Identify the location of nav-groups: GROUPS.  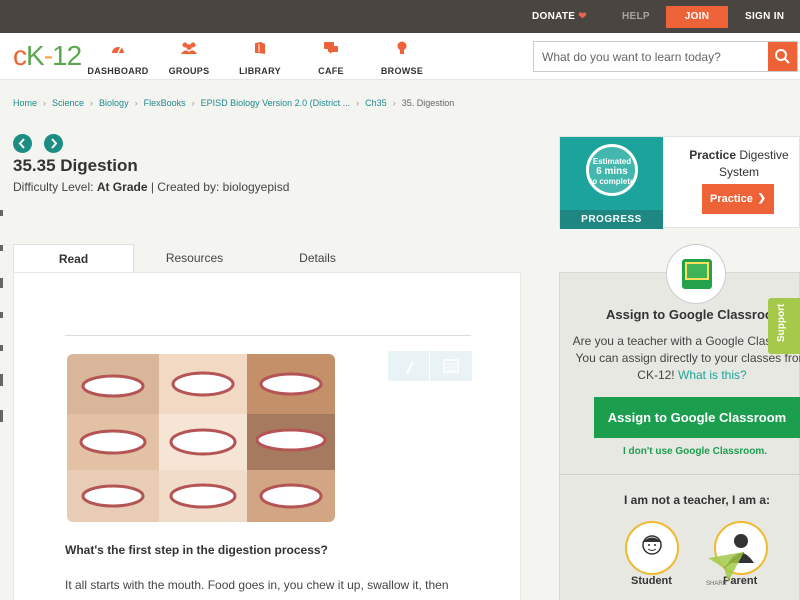
(189, 60).